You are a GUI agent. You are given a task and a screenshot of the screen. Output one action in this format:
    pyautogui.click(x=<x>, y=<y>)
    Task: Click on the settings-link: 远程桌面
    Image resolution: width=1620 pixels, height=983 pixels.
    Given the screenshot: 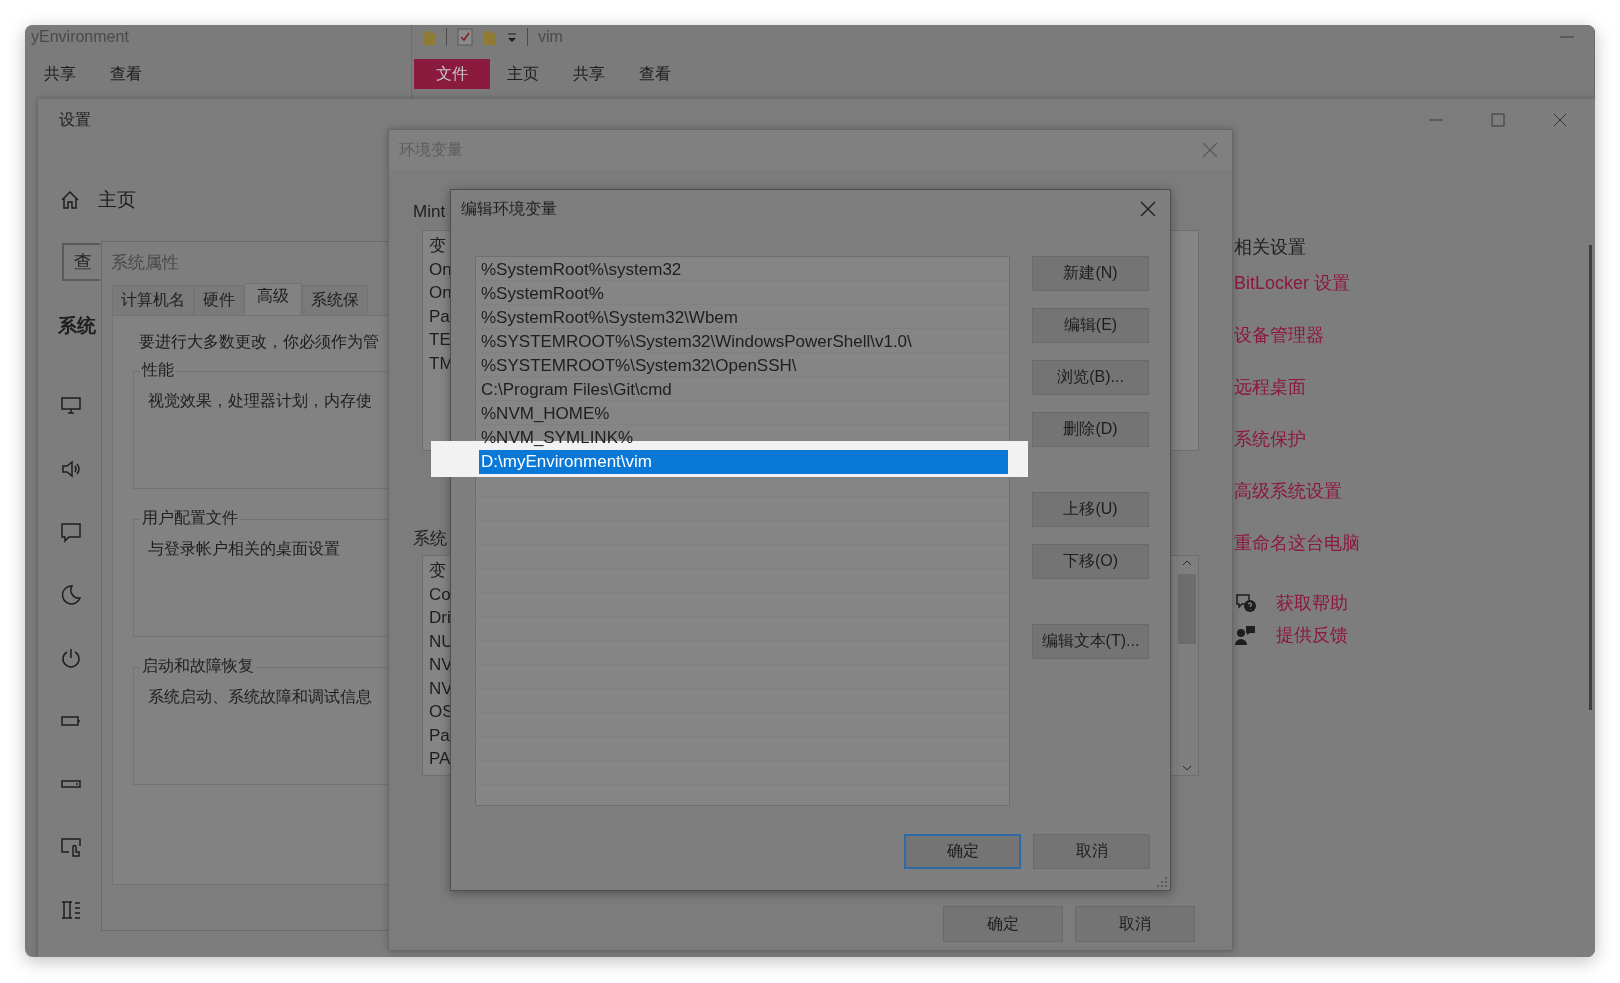 What is the action you would take?
    pyautogui.click(x=1270, y=387)
    